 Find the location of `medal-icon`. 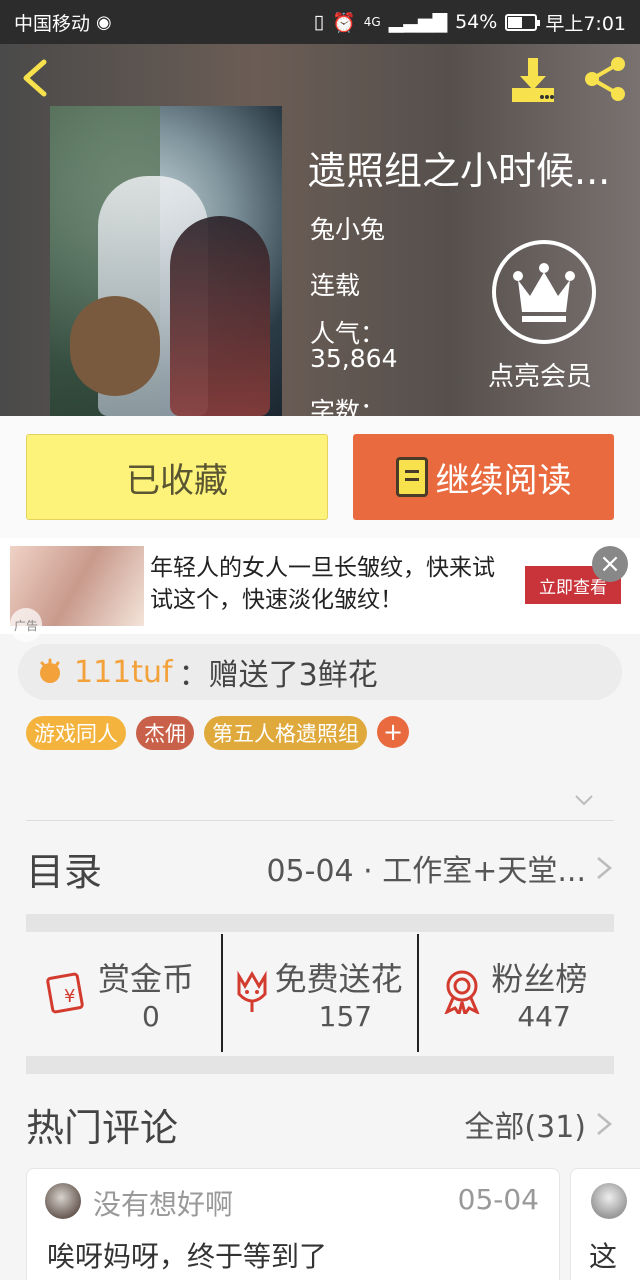

medal-icon is located at coordinates (462, 992).